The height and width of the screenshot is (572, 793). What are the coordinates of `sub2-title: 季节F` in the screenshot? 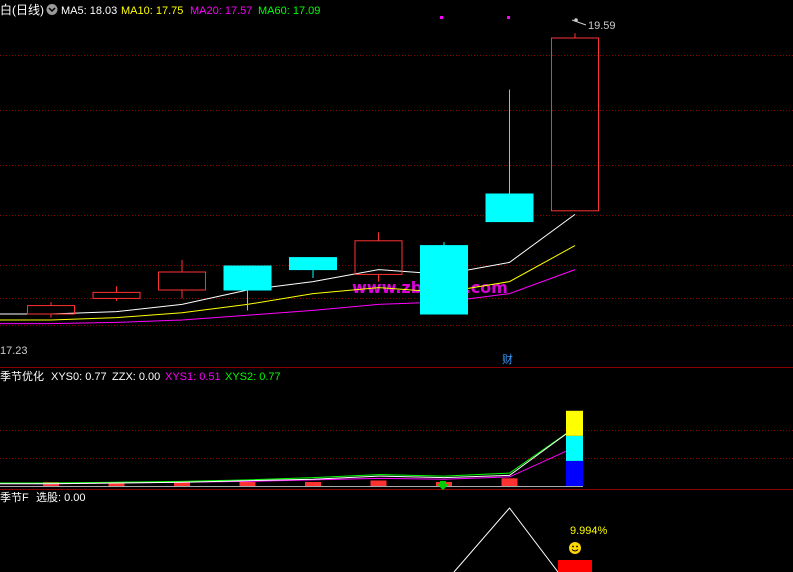 It's located at (14, 497).